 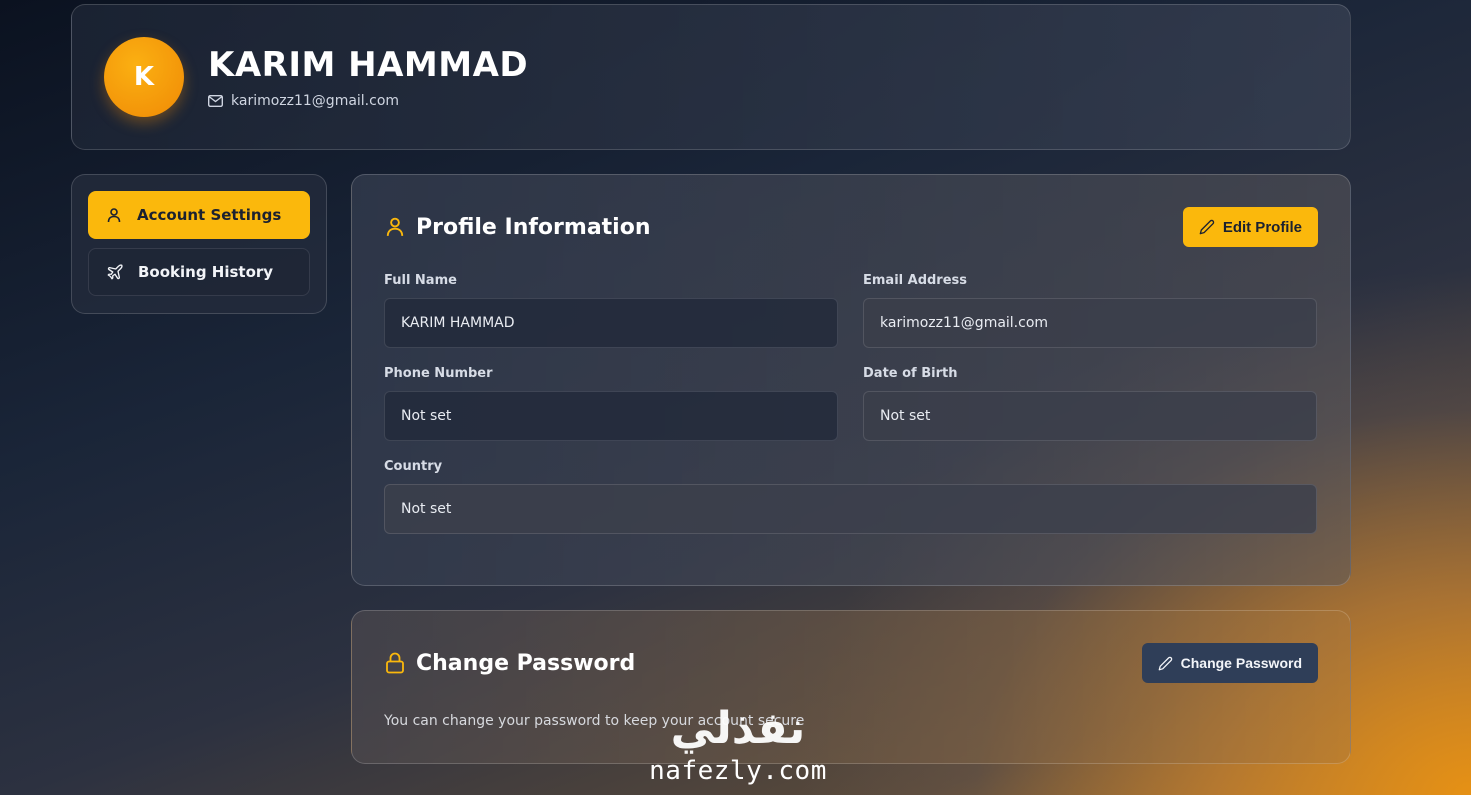 What do you see at coordinates (215, 101) in the screenshot?
I see `mail-icon` at bounding box center [215, 101].